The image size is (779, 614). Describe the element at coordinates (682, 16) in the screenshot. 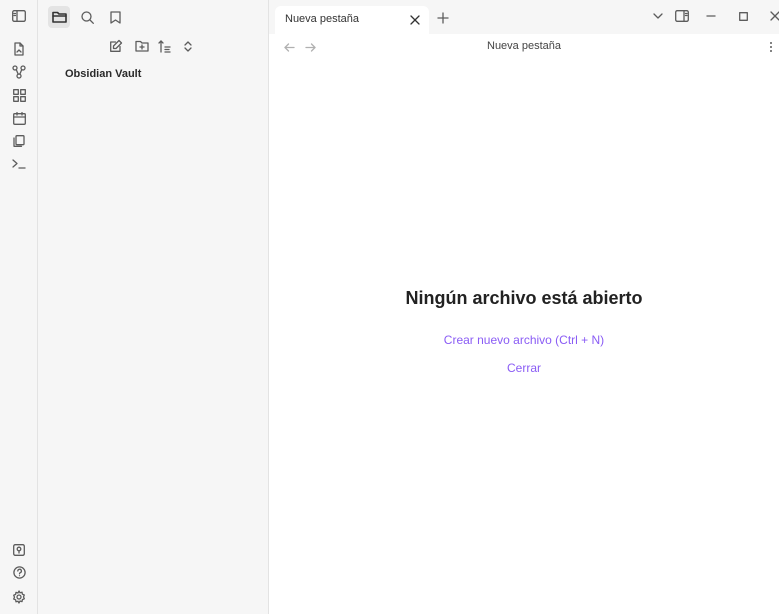

I see `right-sidebar-toggle-icon` at that location.